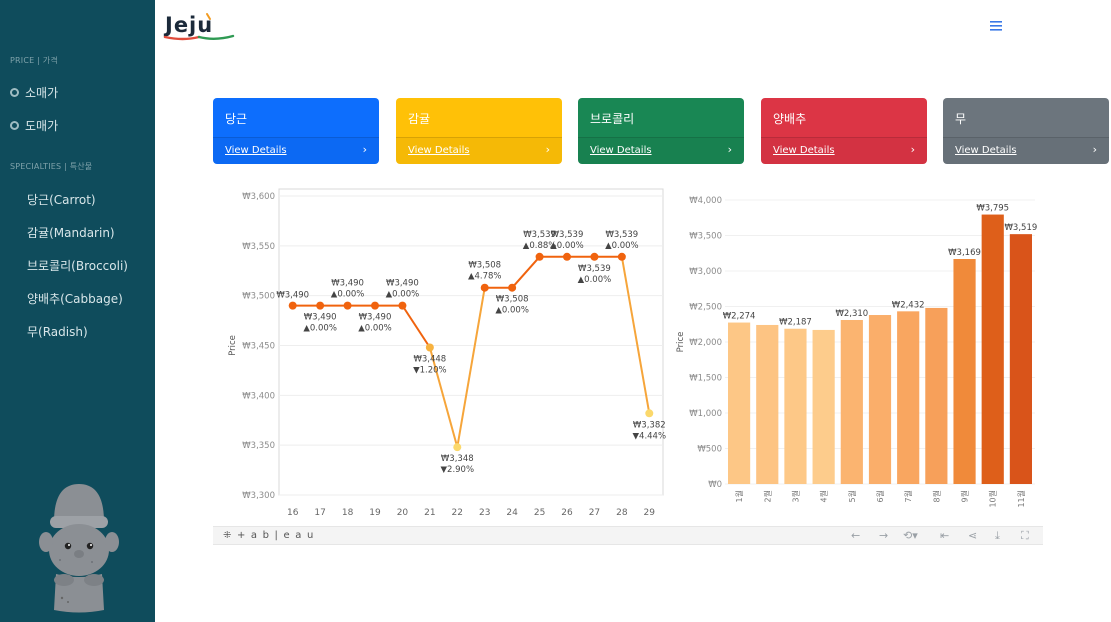 Image resolution: width=1111 pixels, height=622 pixels. Describe the element at coordinates (429, 359) in the screenshot. I see `line-data-label-price: ₩3,448` at that location.